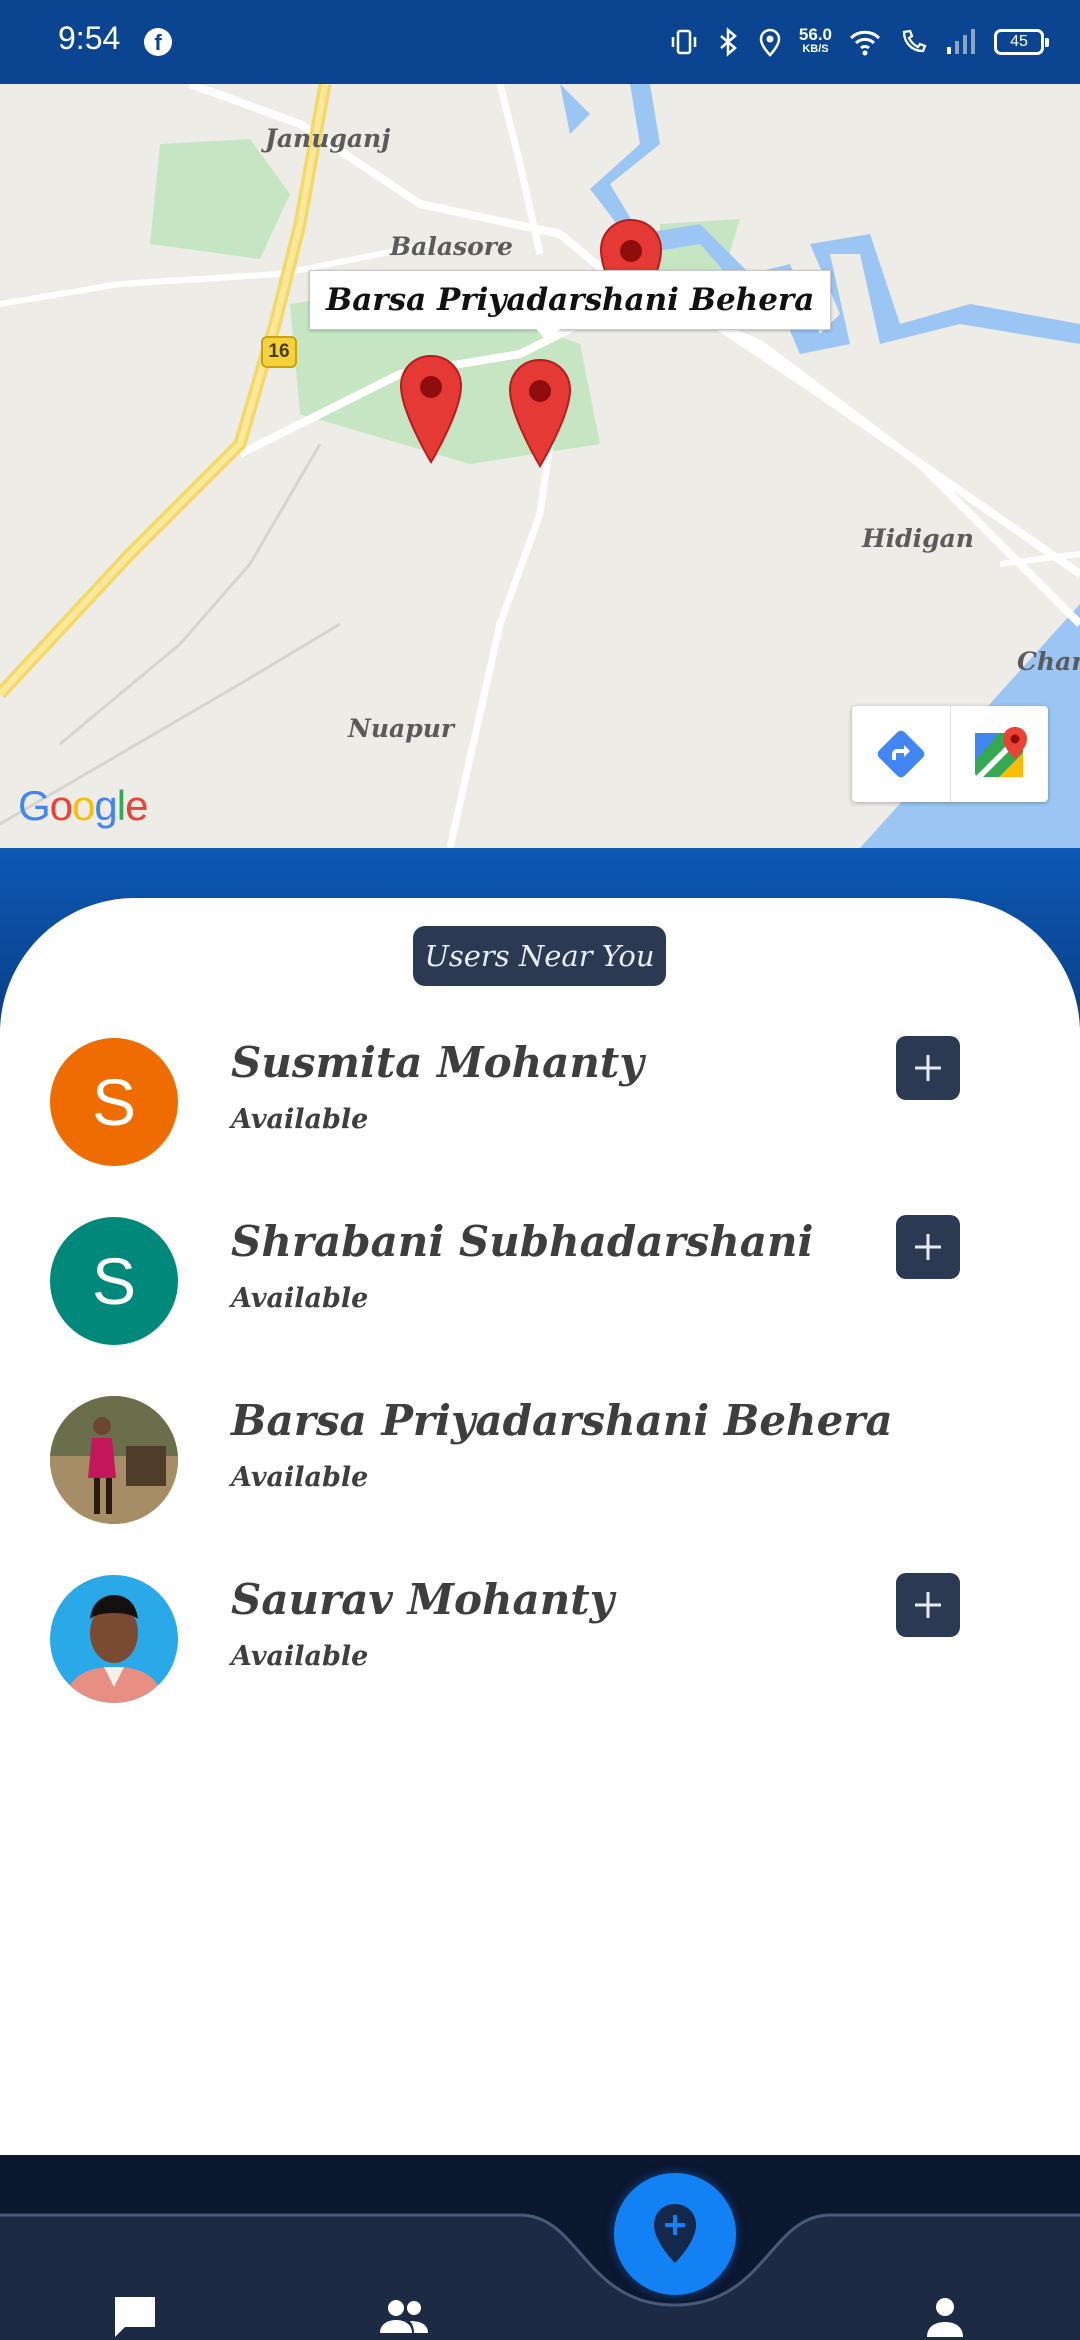  I want to click on location-icon, so click(770, 42).